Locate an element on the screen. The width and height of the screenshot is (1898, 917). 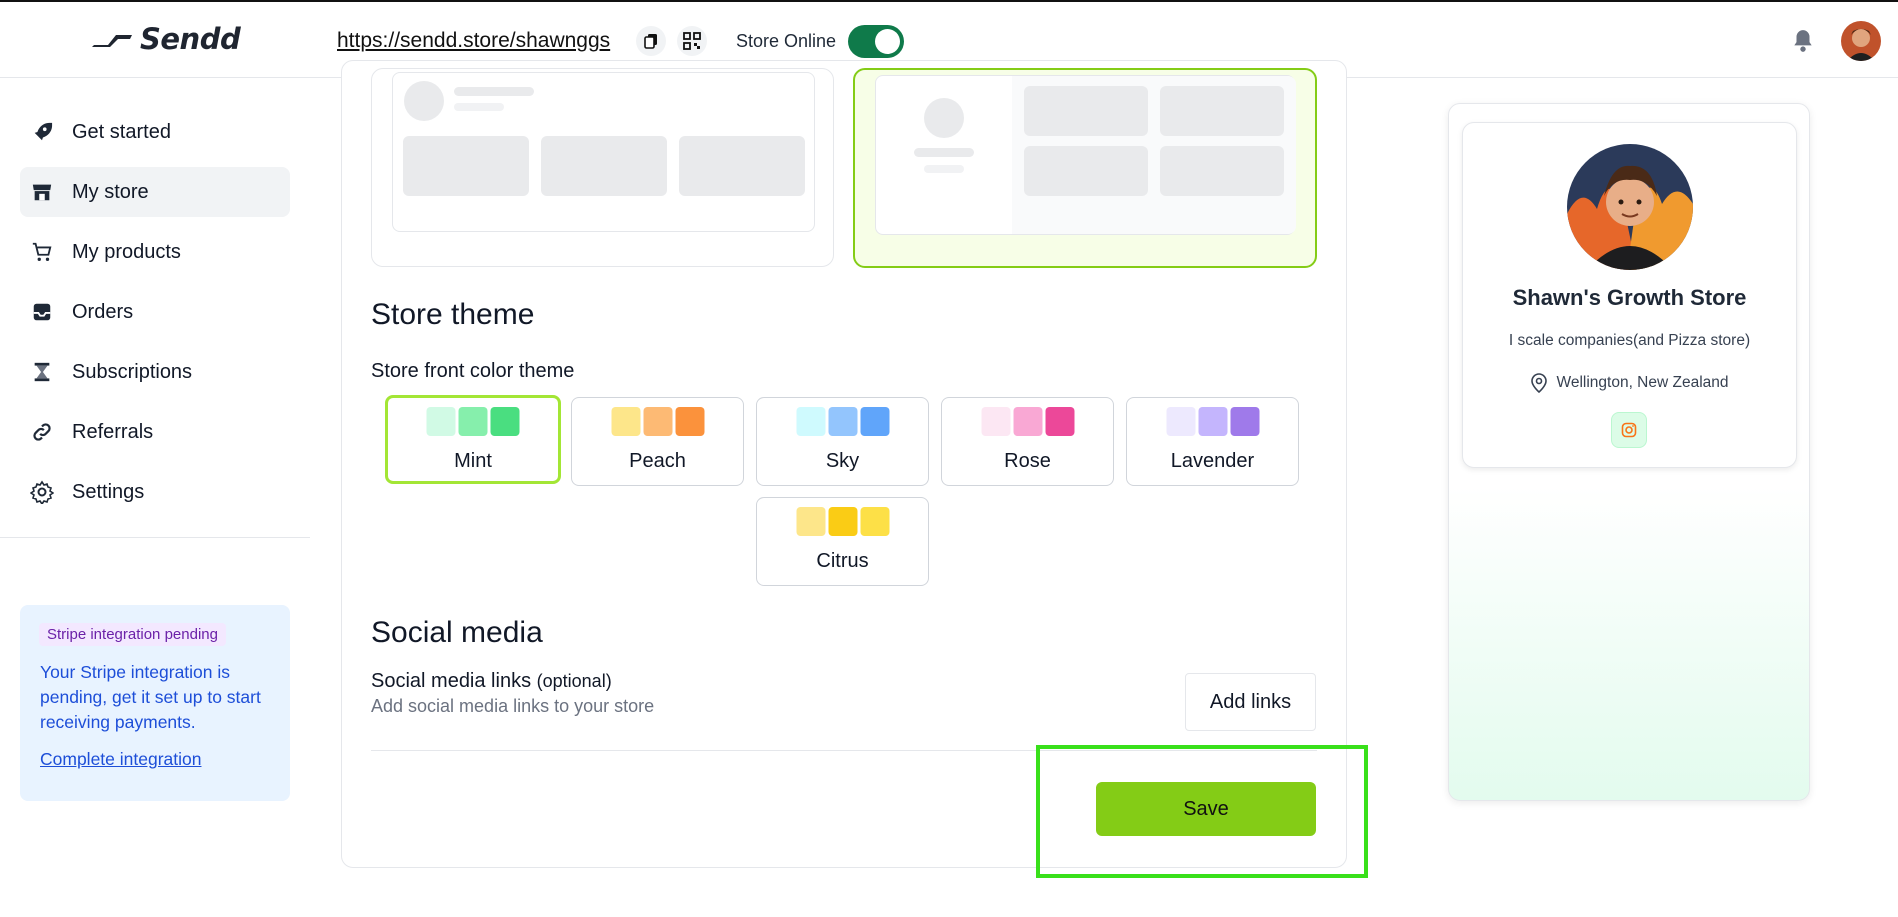
hourglass-icon is located at coordinates (42, 372).